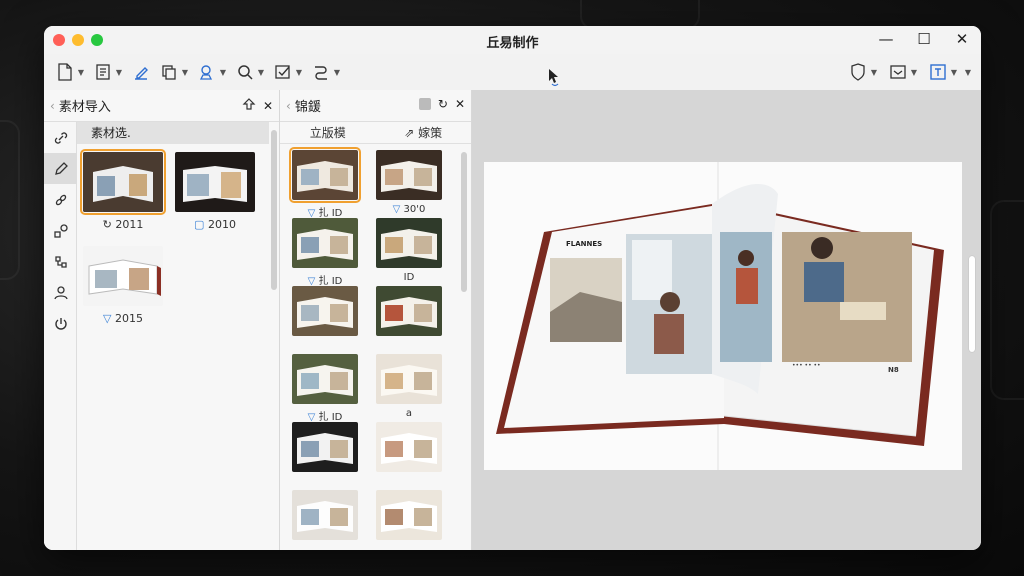 The height and width of the screenshot is (576, 1024). I want to click on layout-scrollbar, so click(464, 222).